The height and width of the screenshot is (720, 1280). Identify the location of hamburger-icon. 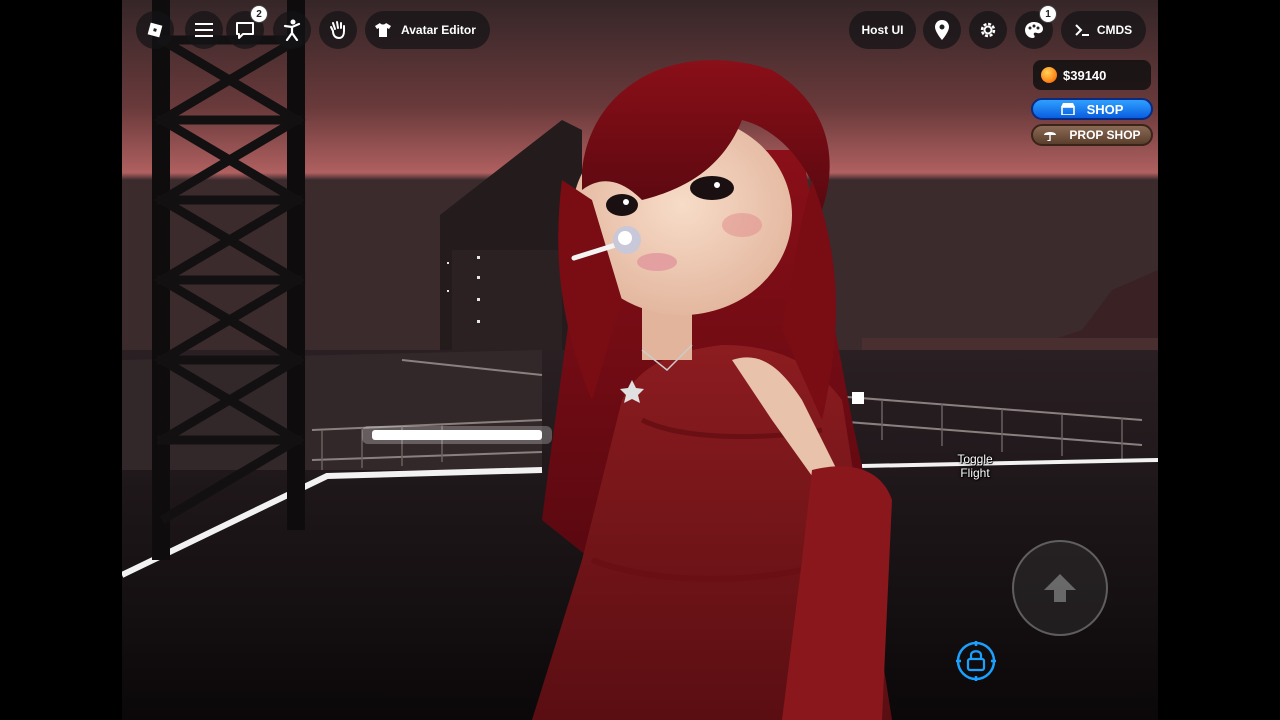
(204, 30).